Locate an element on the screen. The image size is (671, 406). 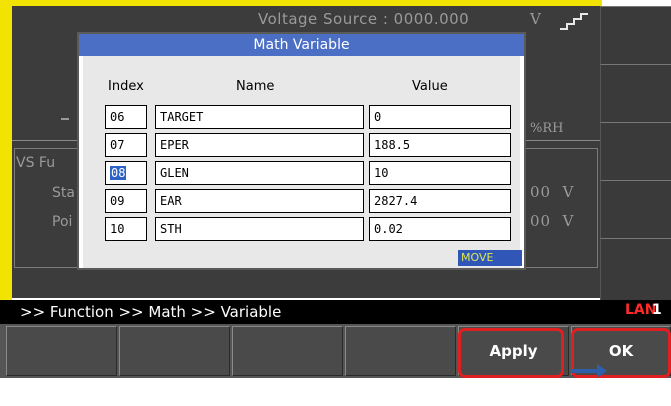
index-cell: 09 is located at coordinates (126, 201).